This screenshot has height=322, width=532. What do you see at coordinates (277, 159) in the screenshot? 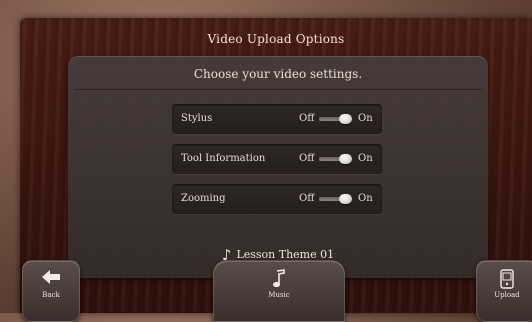
I see `setting-row-tool-information: Tool Information Off On` at bounding box center [277, 159].